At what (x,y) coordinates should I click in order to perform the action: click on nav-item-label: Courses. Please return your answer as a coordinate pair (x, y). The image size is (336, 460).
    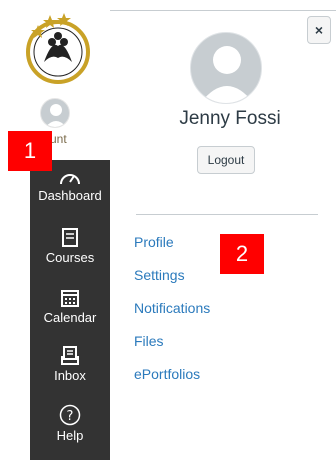
    Looking at the image, I should click on (70, 257).